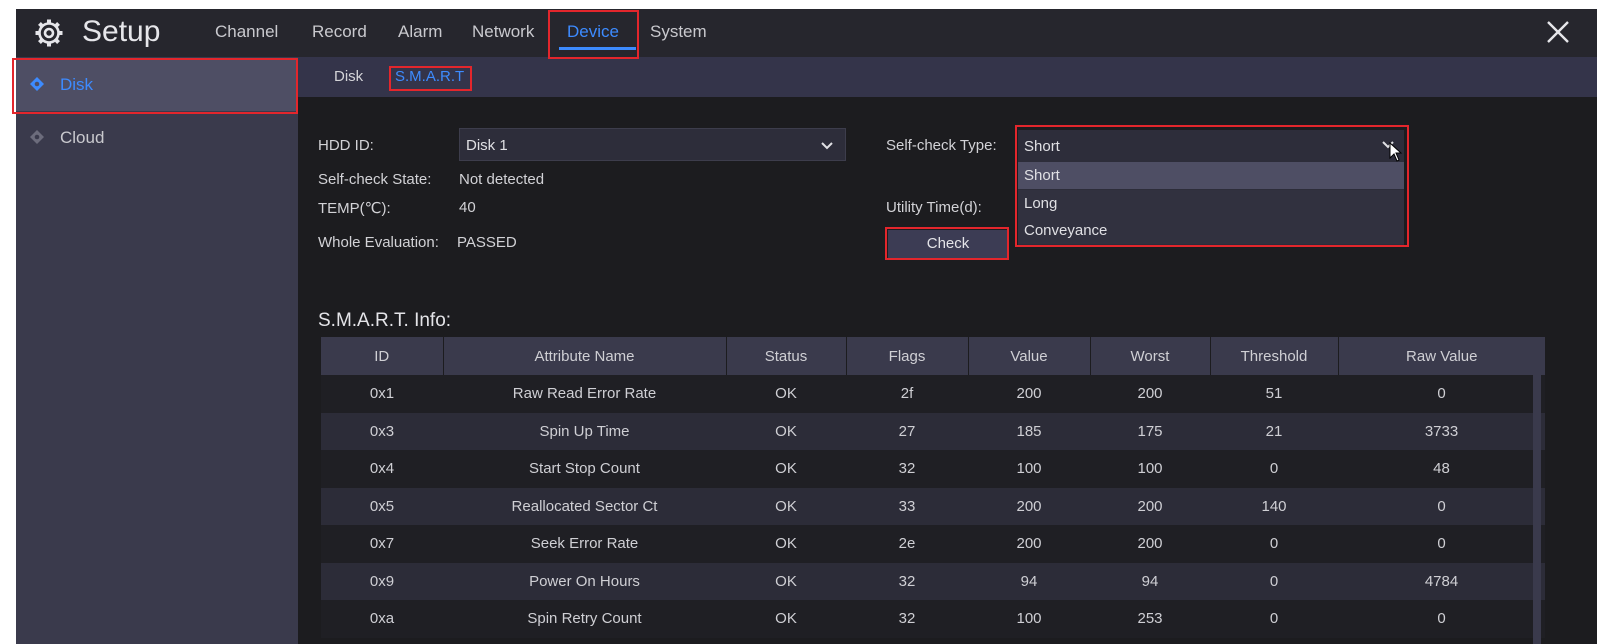 The height and width of the screenshot is (644, 1612). I want to click on subtab-disk: Disk, so click(348, 76).